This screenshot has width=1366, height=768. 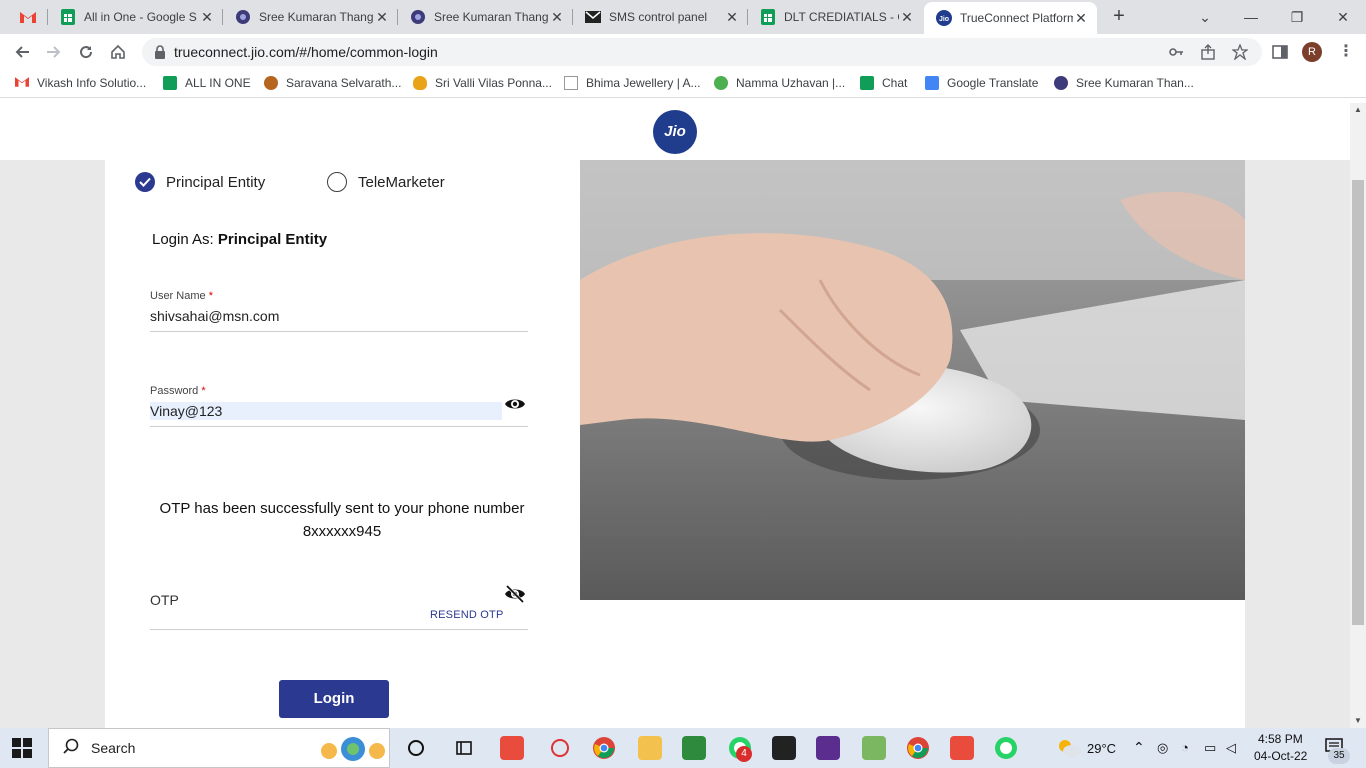 I want to click on scrollbar-thumb, so click(x=1358, y=402).